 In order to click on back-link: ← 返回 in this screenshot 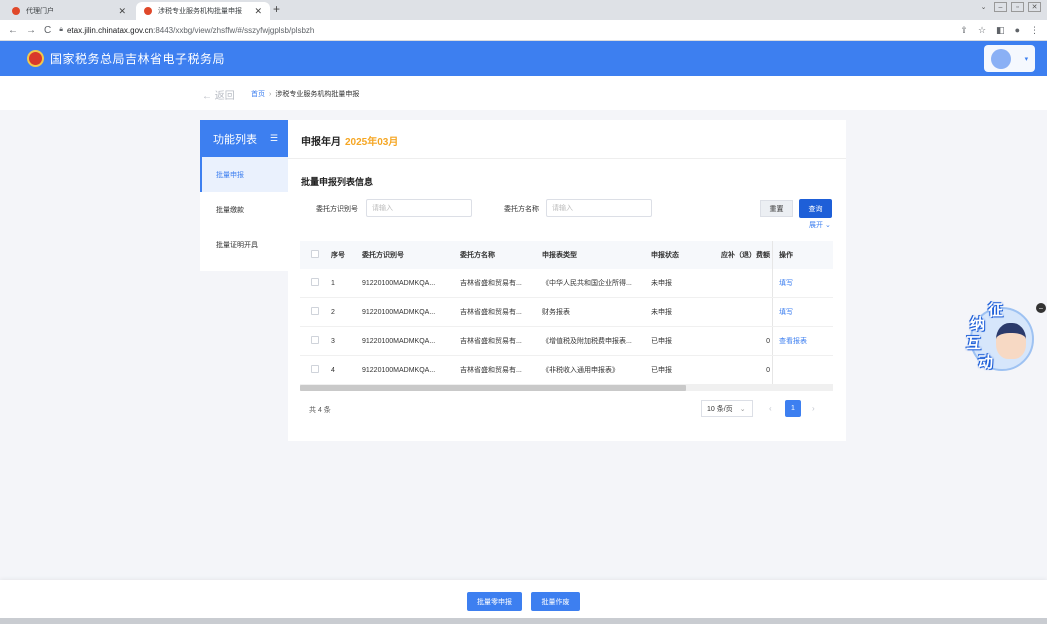, I will do `click(218, 94)`.